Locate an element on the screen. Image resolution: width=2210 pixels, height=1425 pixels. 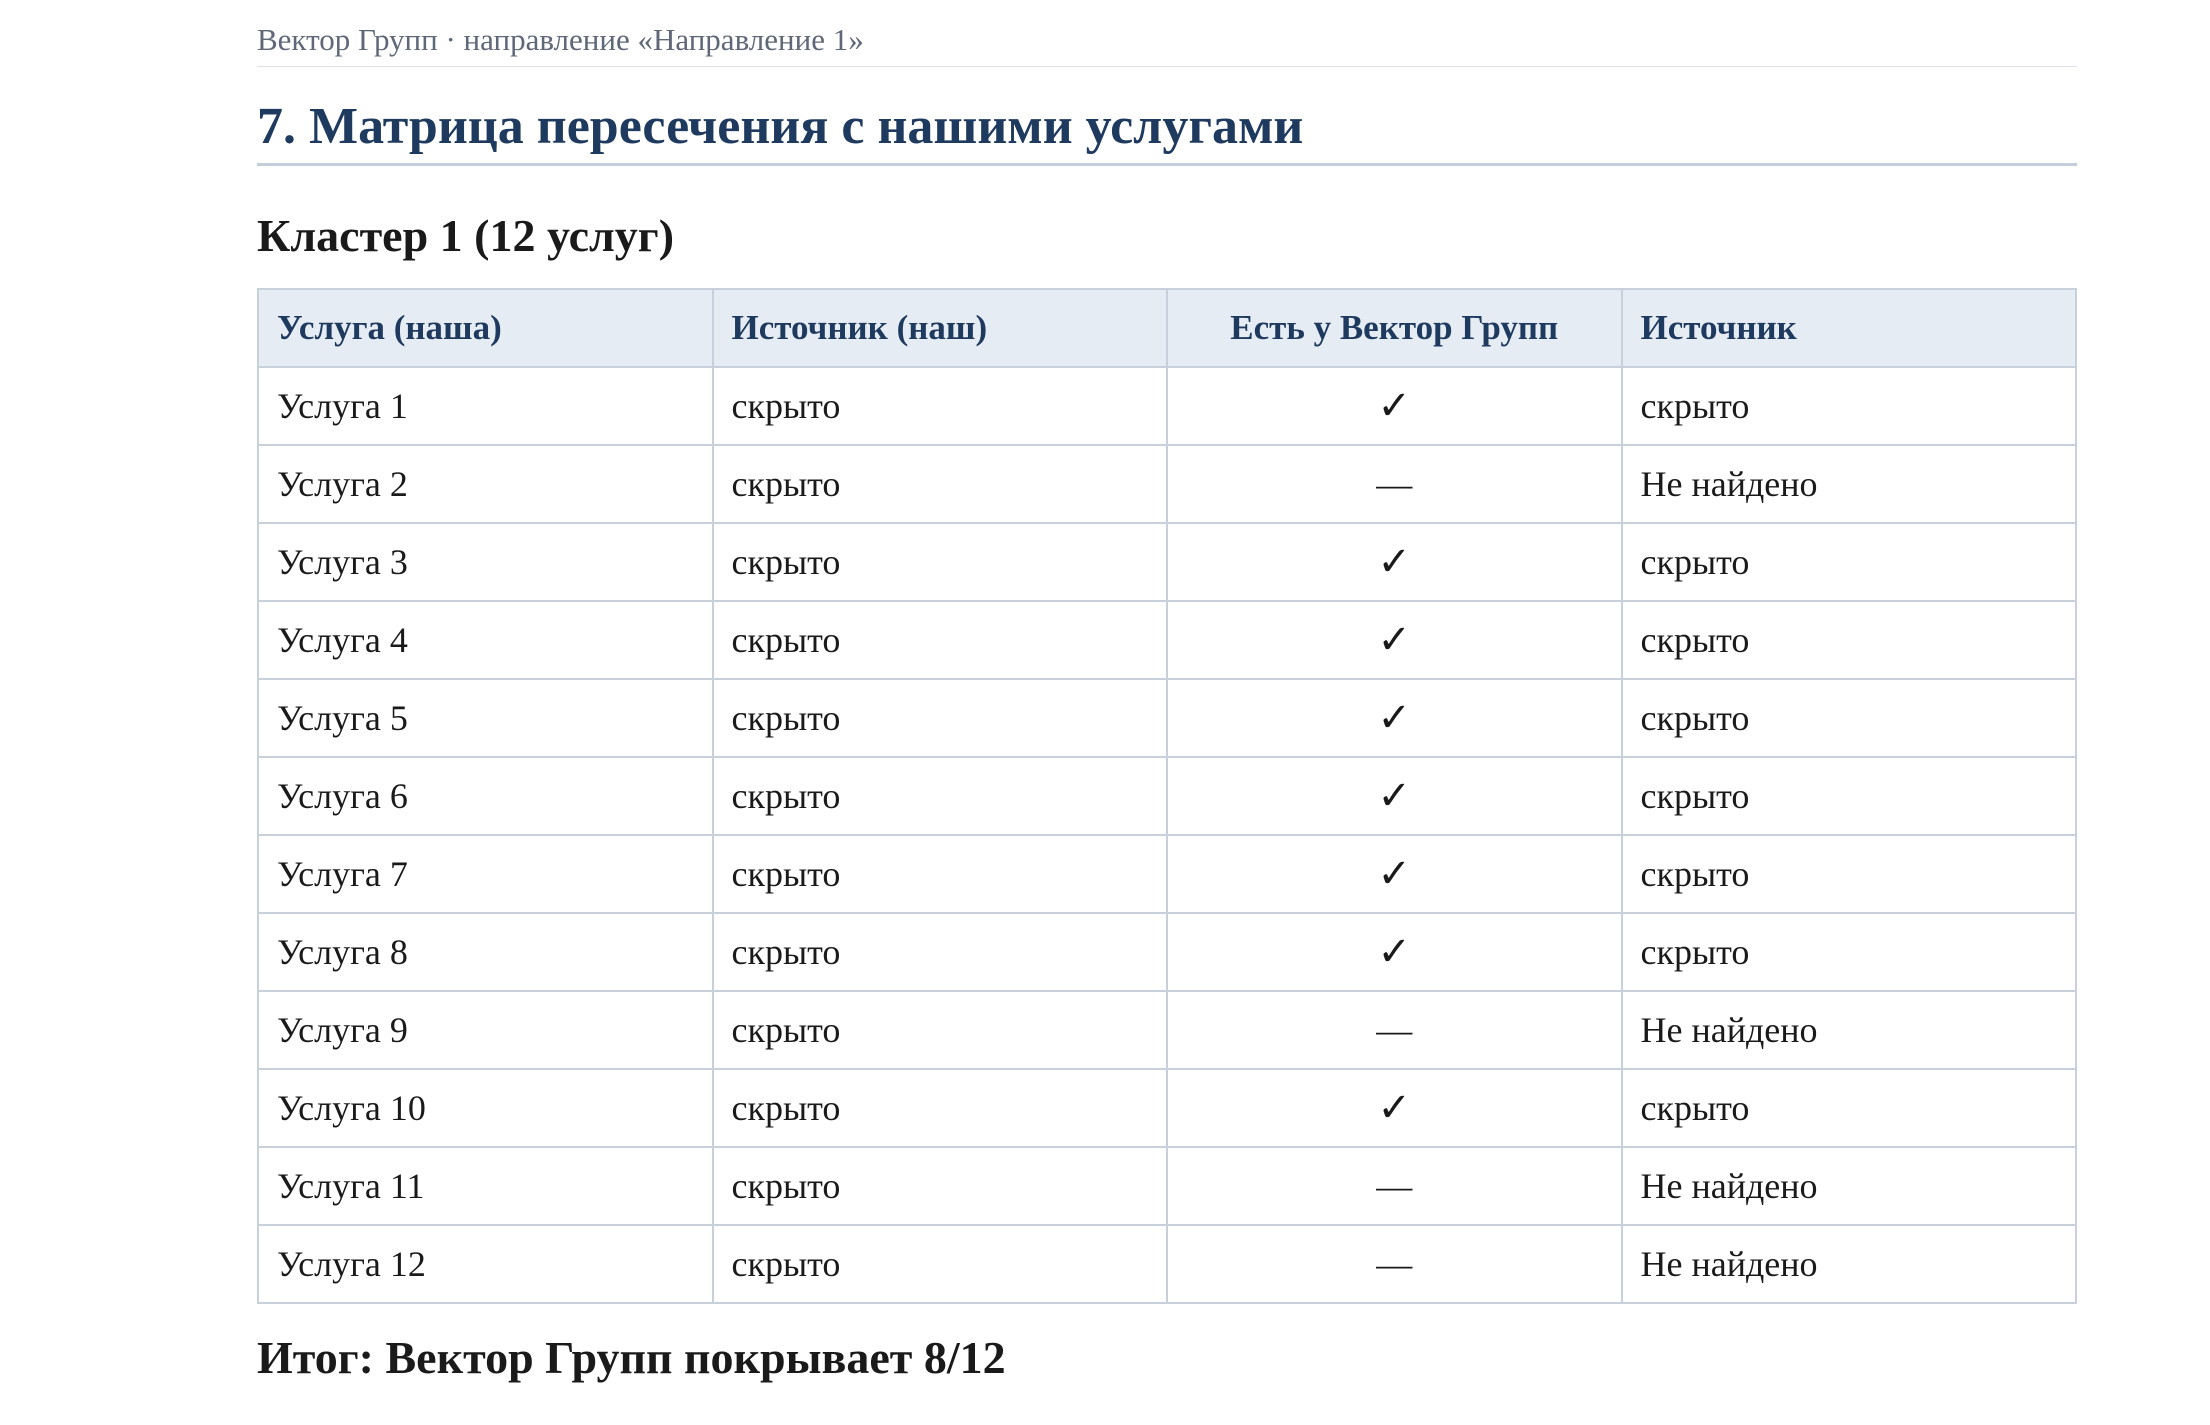
cell-service: Услуга 1 is located at coordinates (485, 406).